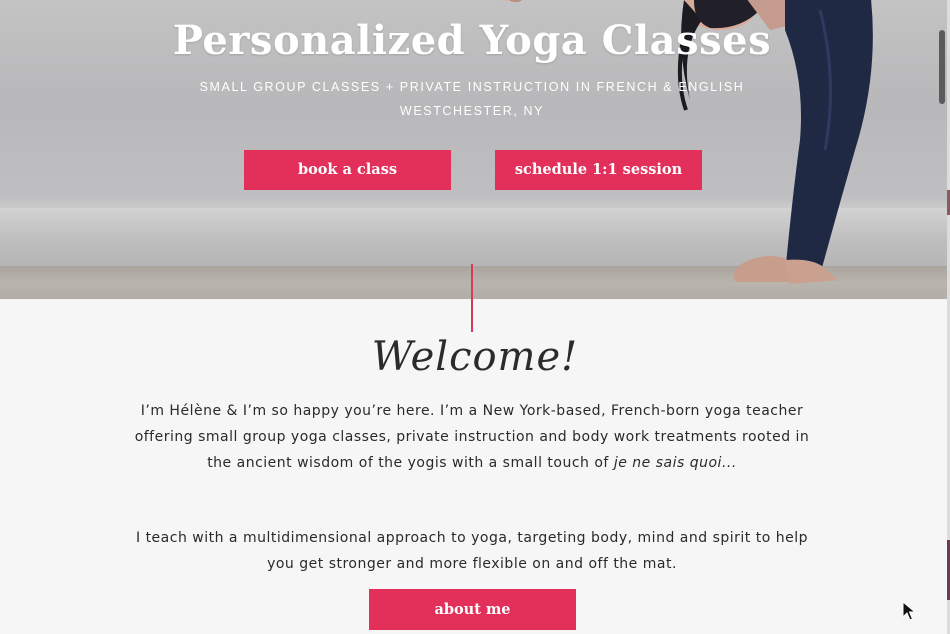 This screenshot has width=950, height=634. I want to click on book-class-button: book a class, so click(347, 170).